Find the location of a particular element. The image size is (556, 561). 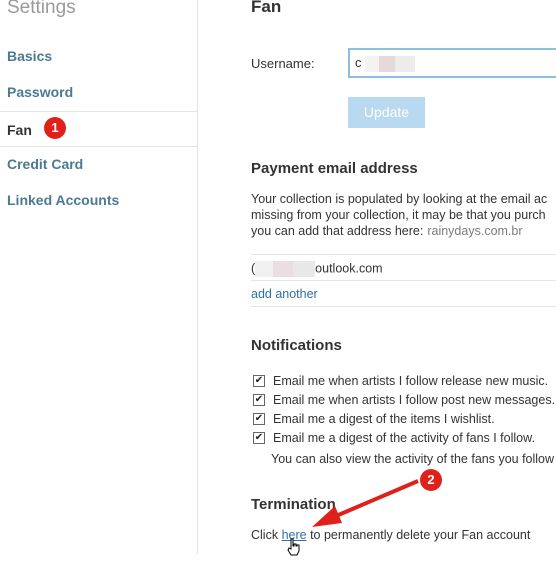

termination-text-before: Click is located at coordinates (266, 535).